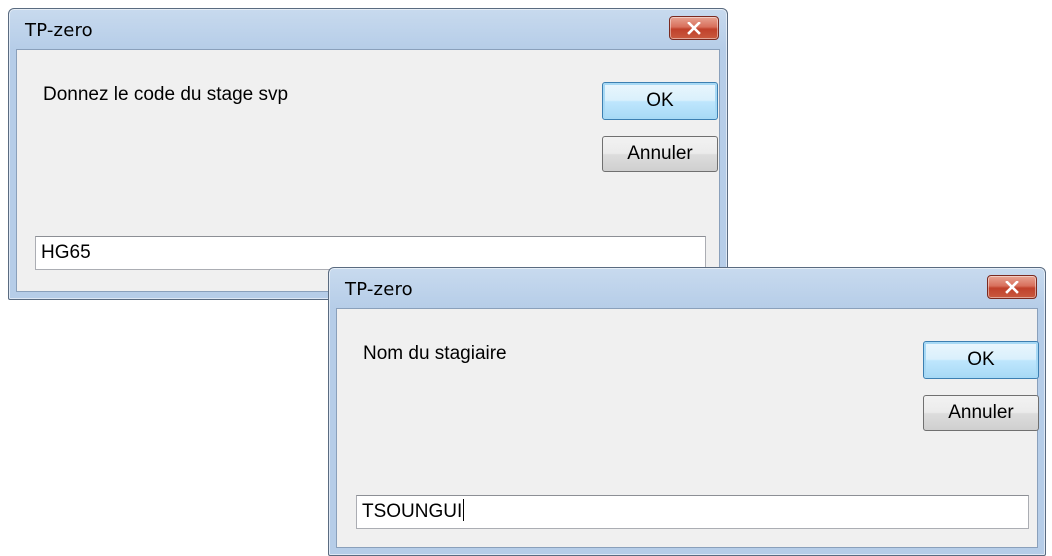  I want to click on stage-code-input: HG65, so click(370, 253).